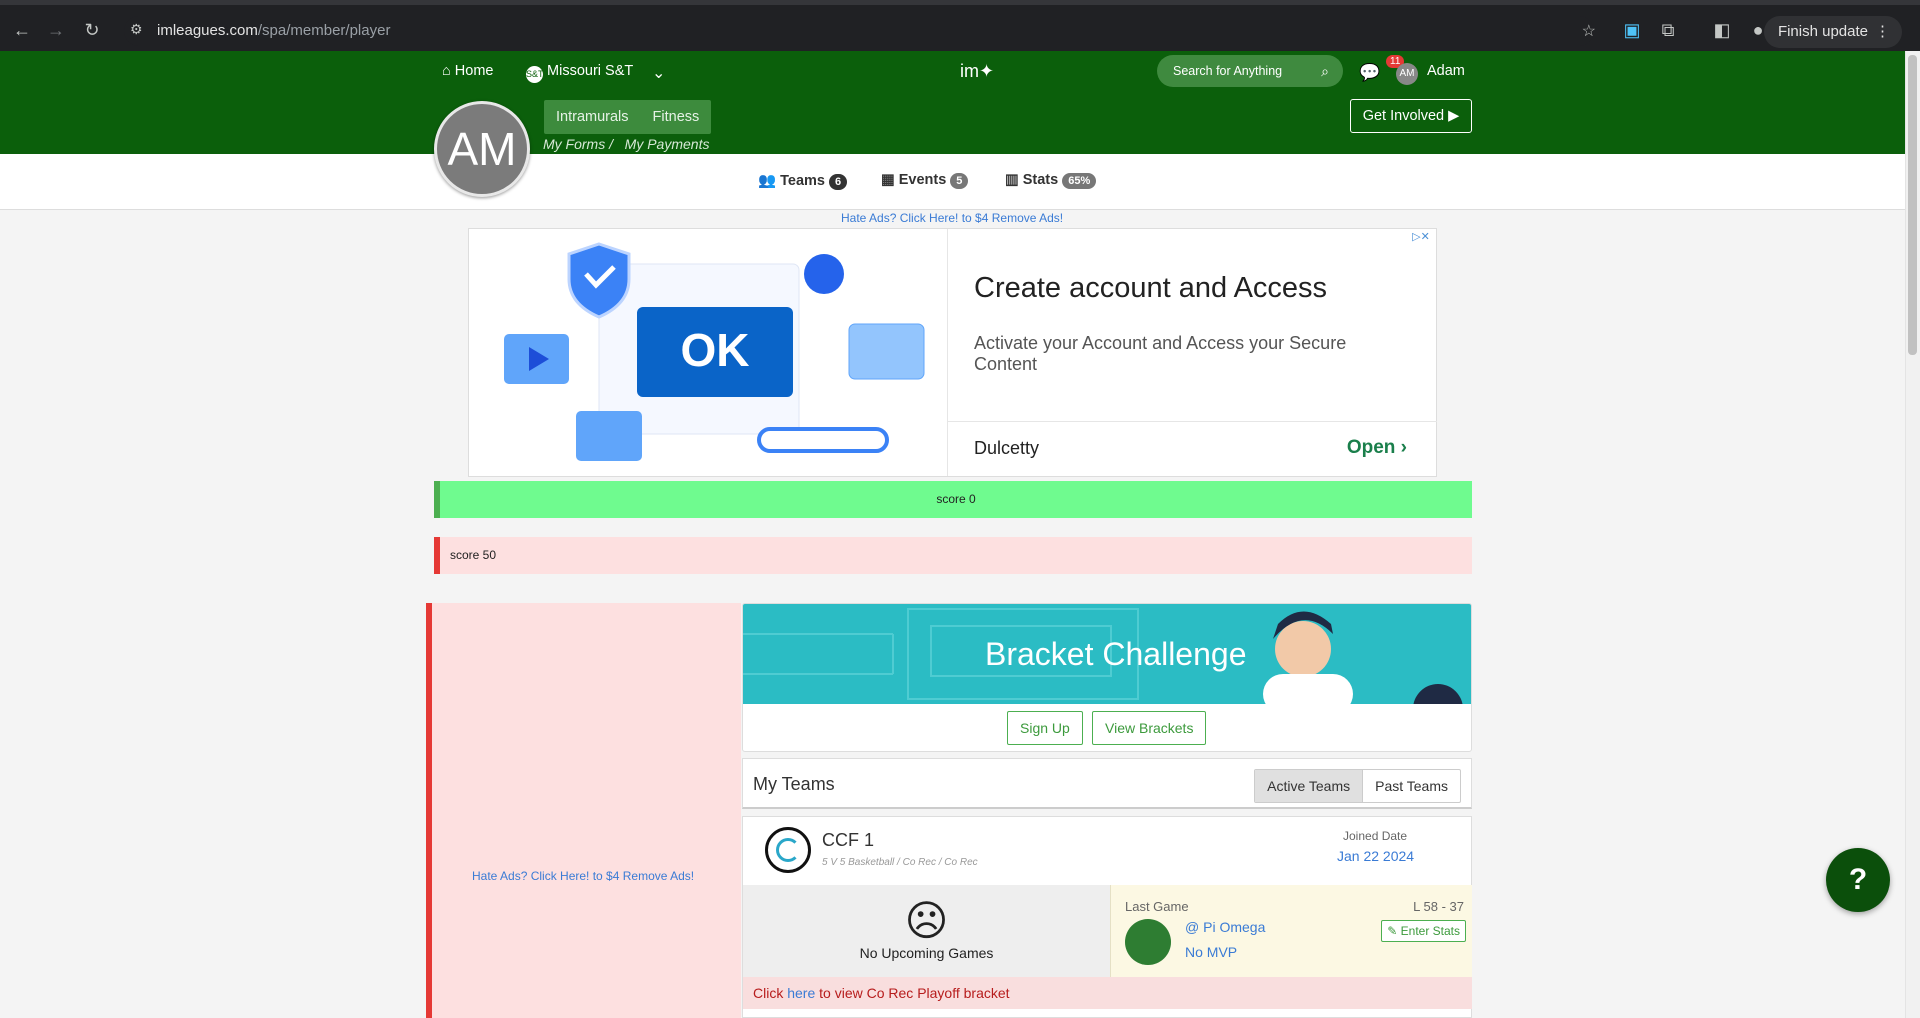 The height and width of the screenshot is (1018, 1920). Describe the element at coordinates (1421, 237) in the screenshot. I see `ad-close-icon: ▷✕` at that location.